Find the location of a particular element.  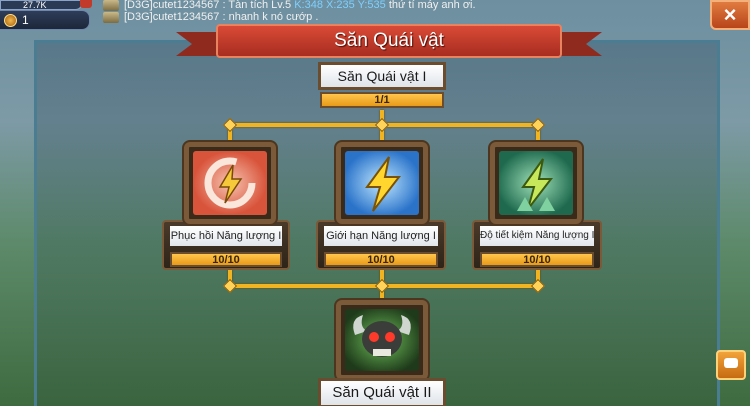

skill-card: Độ tiết kiệm Năng lượng I 10/10 is located at coordinates (537, 245).